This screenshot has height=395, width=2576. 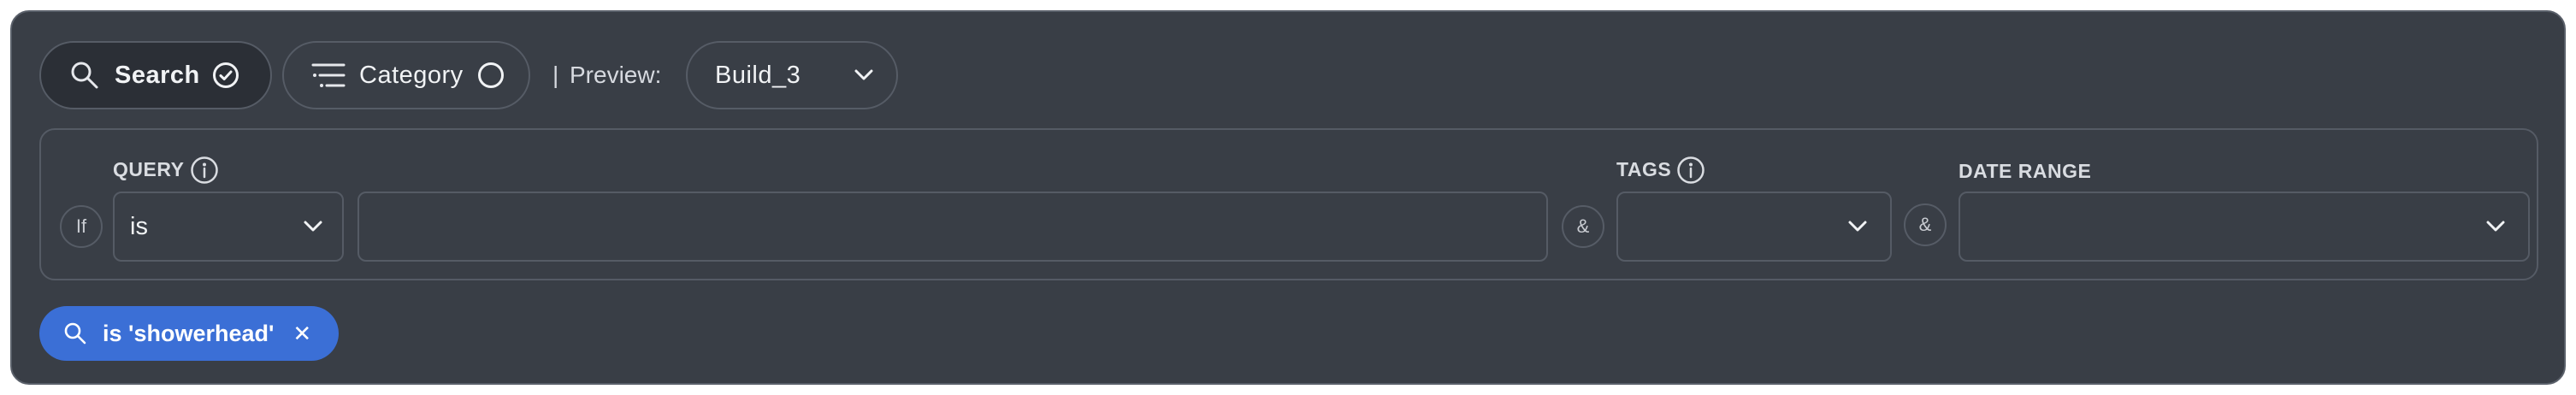 What do you see at coordinates (411, 75) in the screenshot?
I see `category-mode-label: Category` at bounding box center [411, 75].